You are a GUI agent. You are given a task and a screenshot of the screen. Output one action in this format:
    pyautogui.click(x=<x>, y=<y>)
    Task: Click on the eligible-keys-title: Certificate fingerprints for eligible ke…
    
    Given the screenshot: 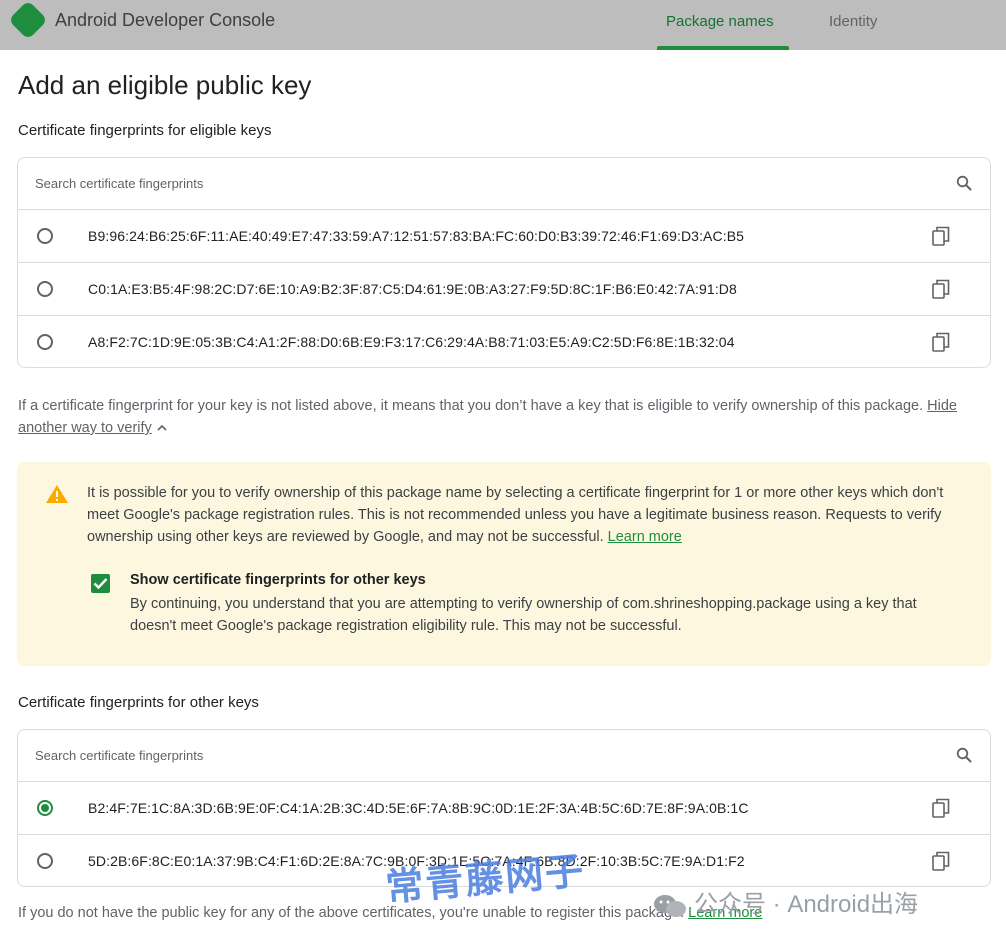 What is the action you would take?
    pyautogui.click(x=145, y=130)
    